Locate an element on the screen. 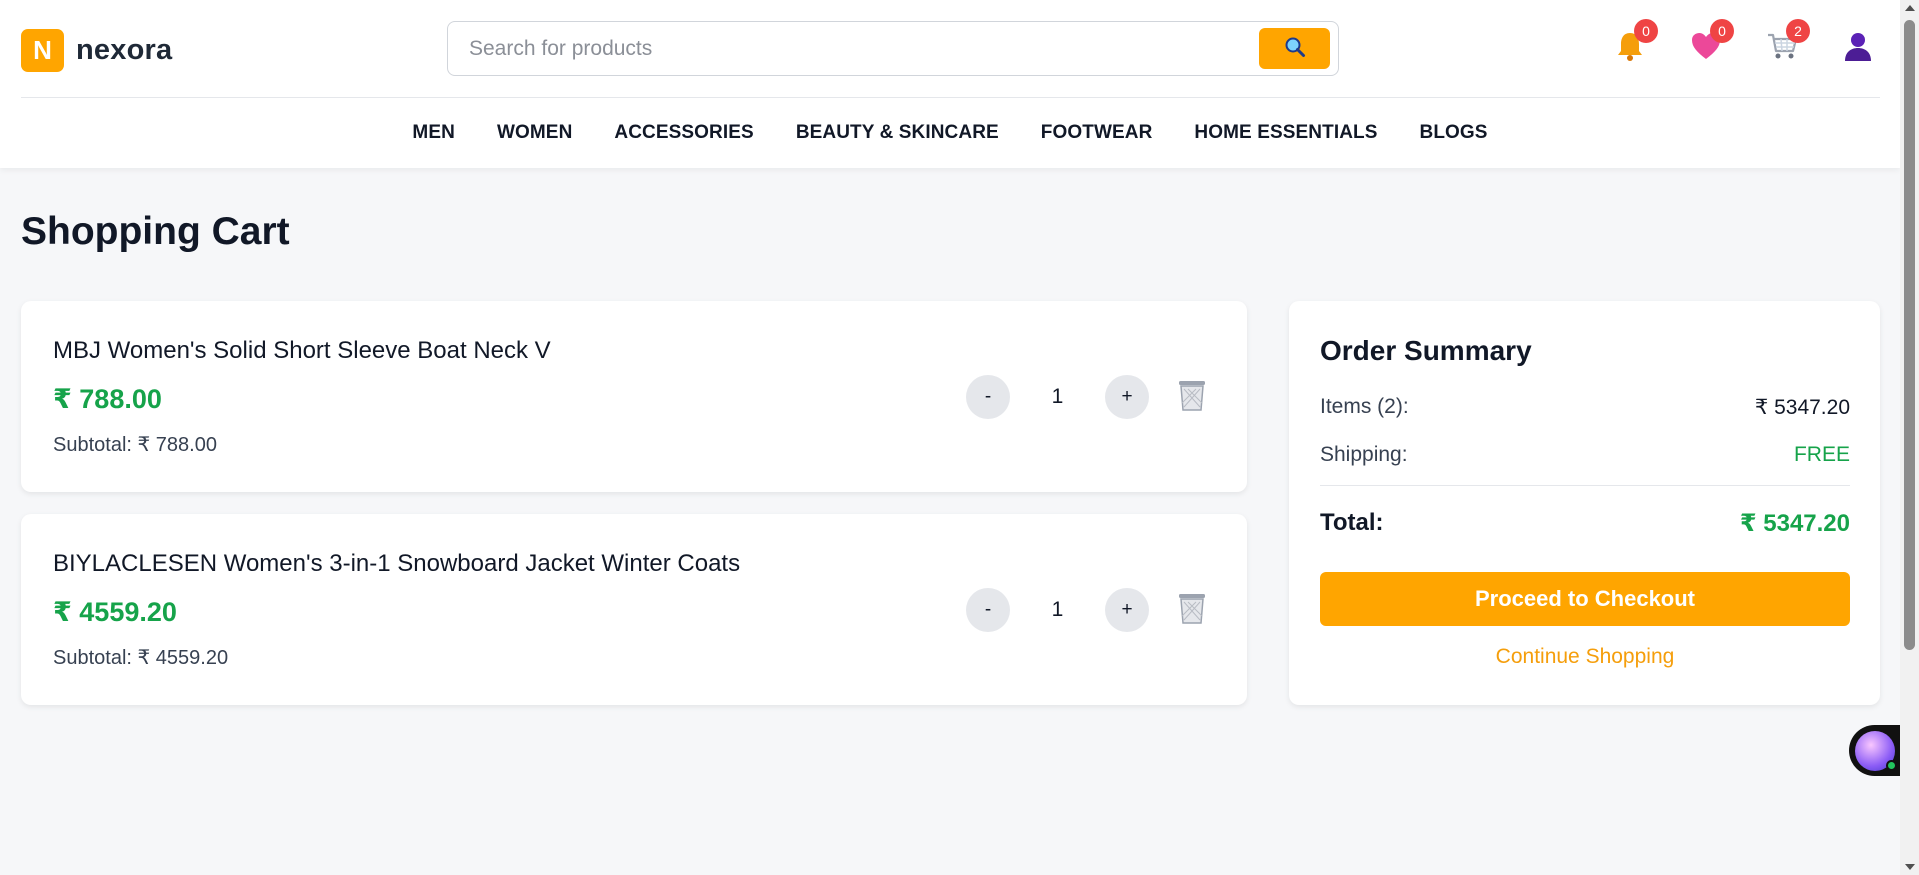 The image size is (1919, 875). item-price: ₹ 788.00 is located at coordinates (107, 399).